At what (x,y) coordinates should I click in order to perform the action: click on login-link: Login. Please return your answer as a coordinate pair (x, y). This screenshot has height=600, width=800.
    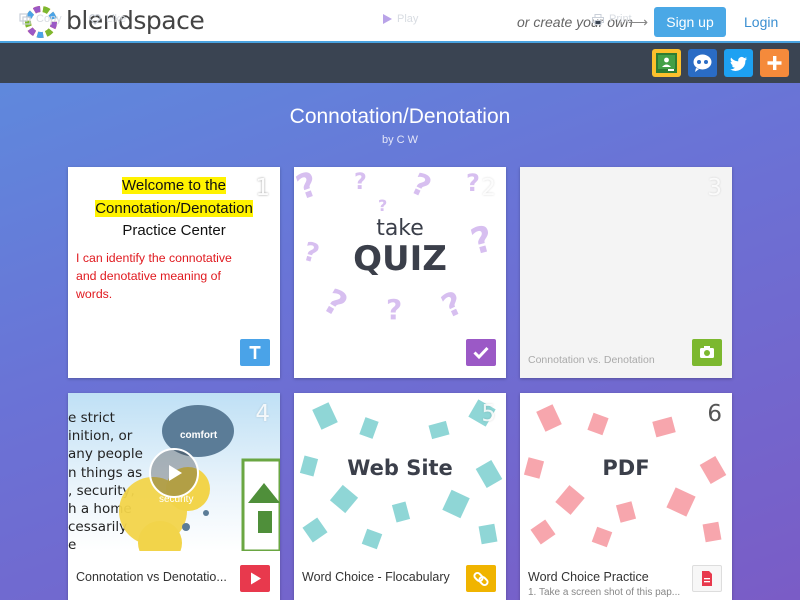
    Looking at the image, I should click on (761, 22).